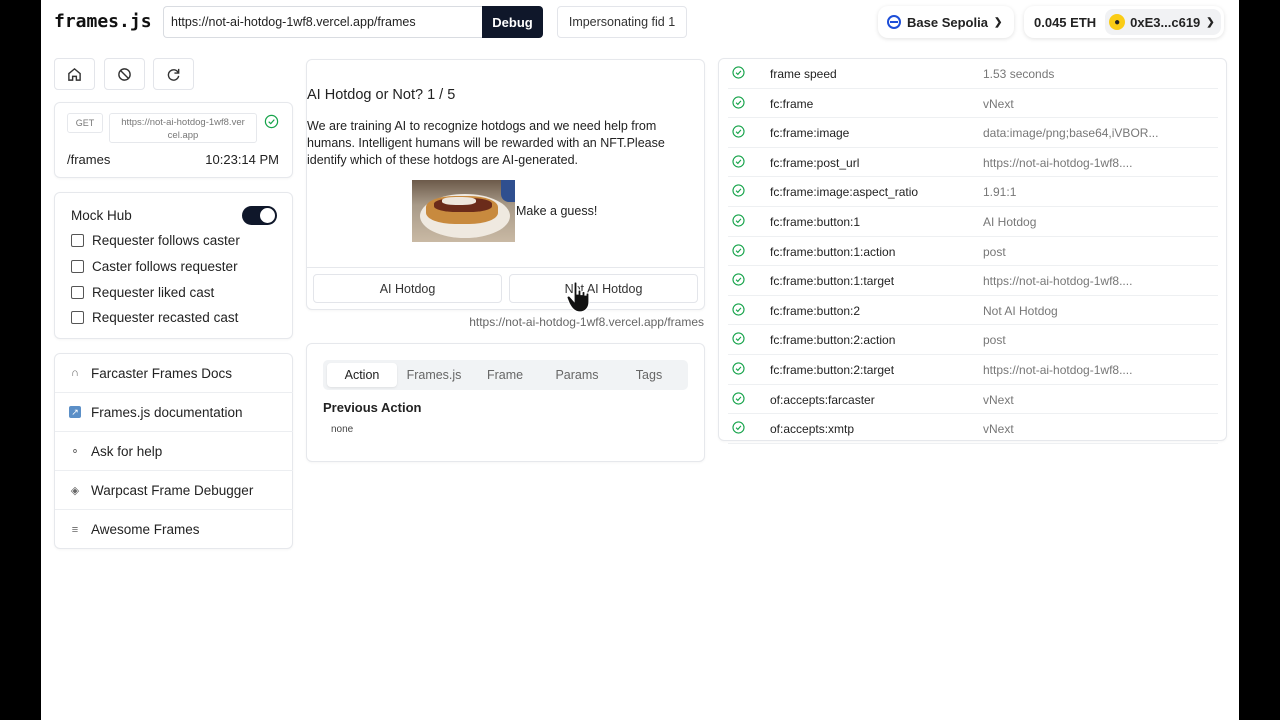  I want to click on network-label: Base Sepolia, so click(947, 22).